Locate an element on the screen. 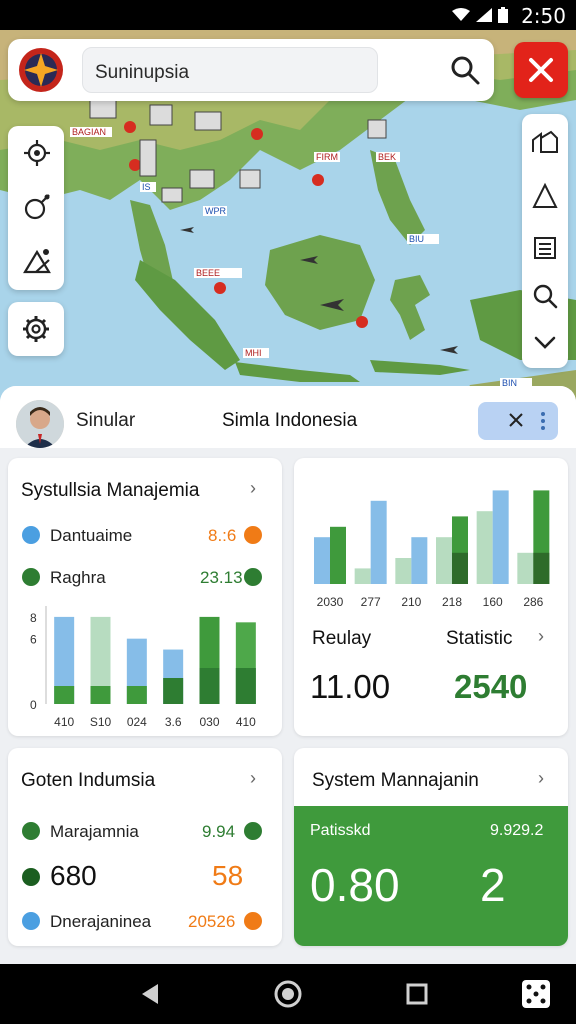 This screenshot has height=1024, width=576. dice-icon is located at coordinates (536, 994).